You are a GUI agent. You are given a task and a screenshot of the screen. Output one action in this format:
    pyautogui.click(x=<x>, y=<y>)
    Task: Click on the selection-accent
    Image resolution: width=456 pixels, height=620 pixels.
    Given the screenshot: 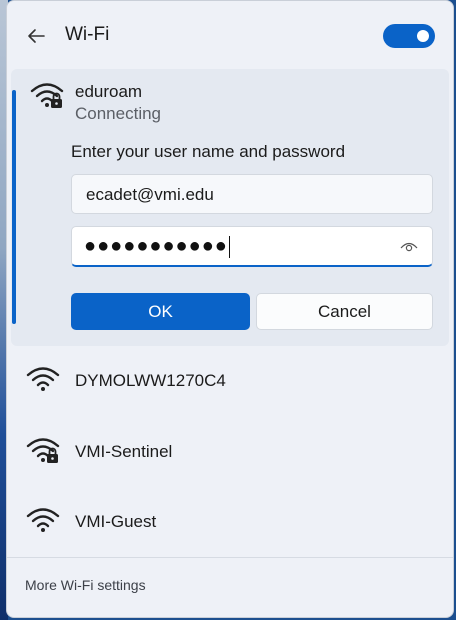 What is the action you would take?
    pyautogui.click(x=14, y=207)
    